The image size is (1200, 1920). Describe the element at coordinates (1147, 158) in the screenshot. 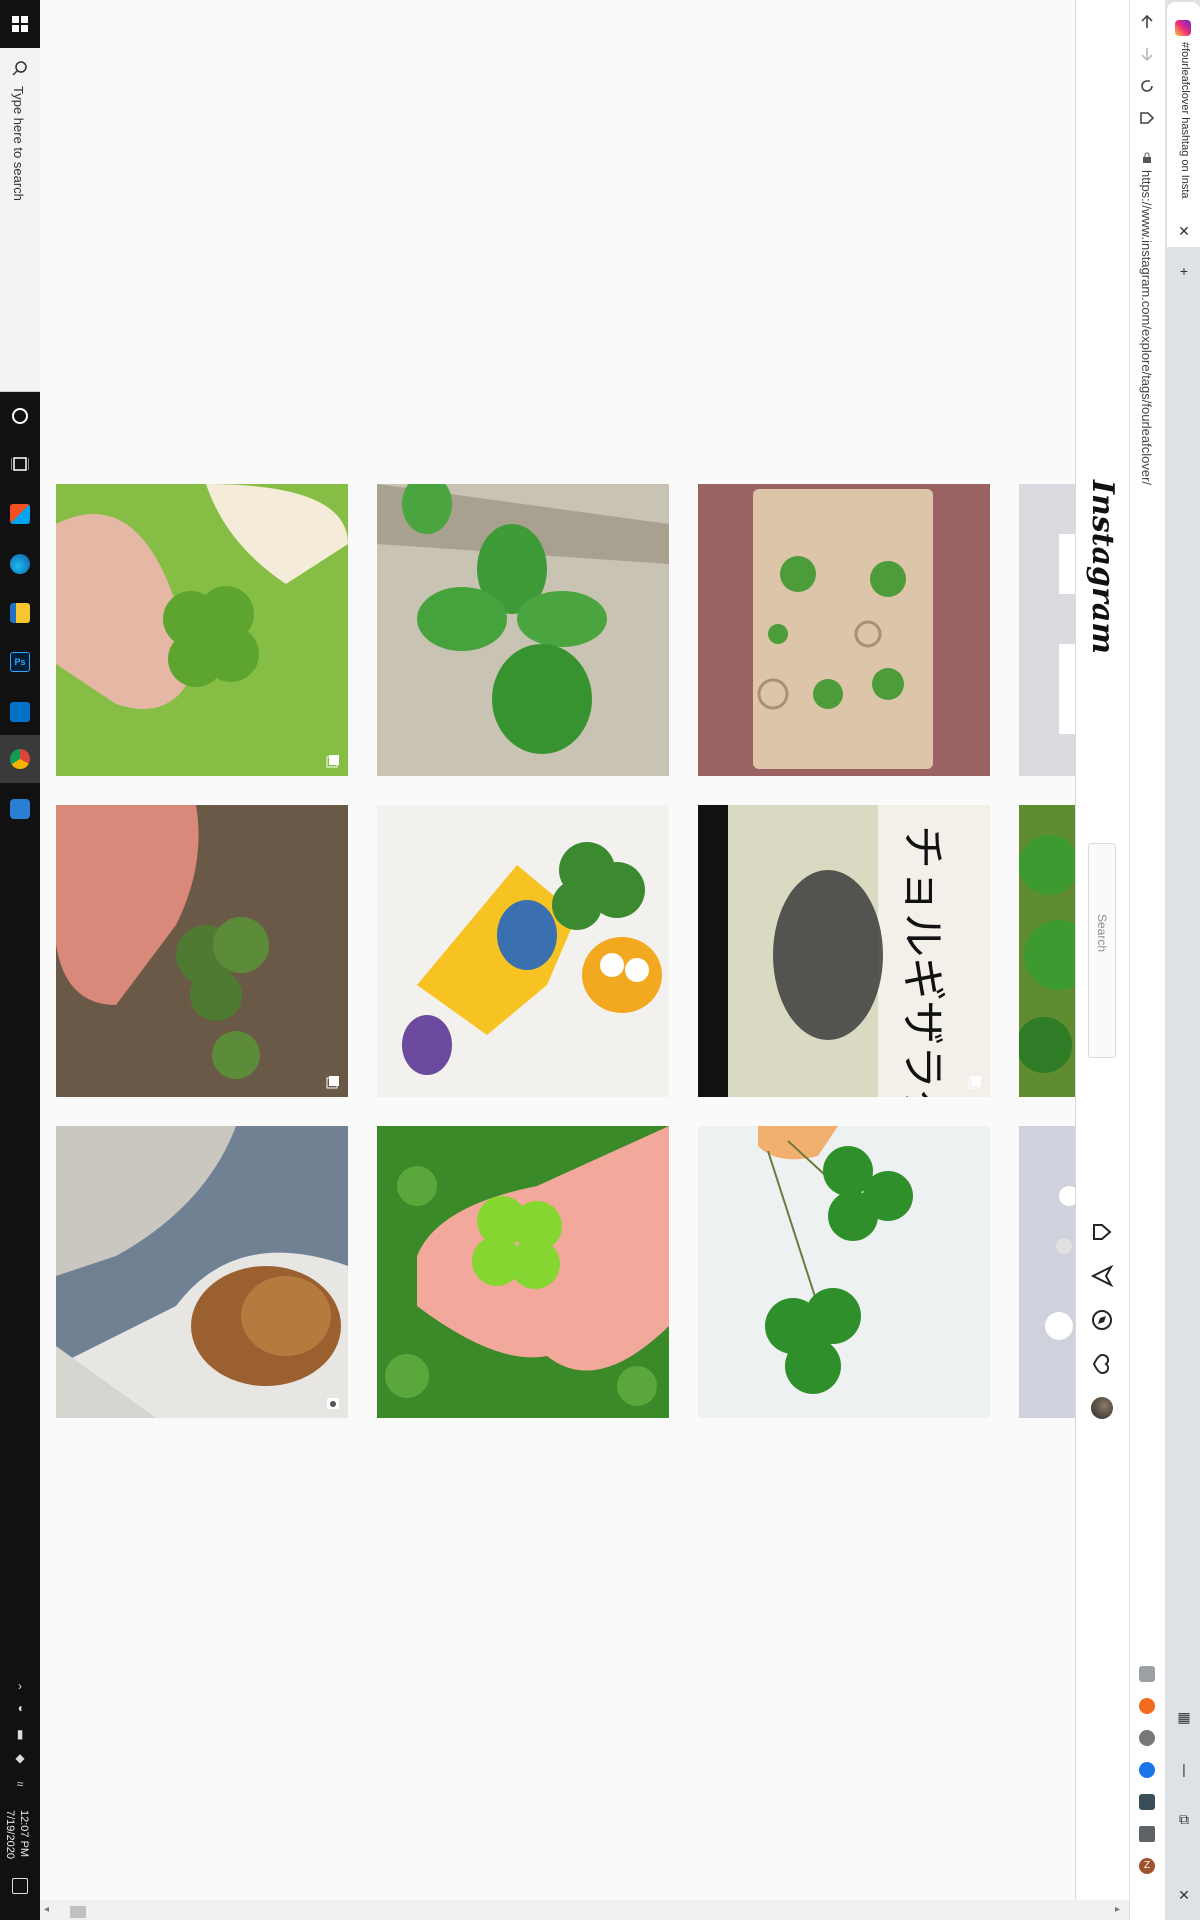

I see `lock-icon` at that location.